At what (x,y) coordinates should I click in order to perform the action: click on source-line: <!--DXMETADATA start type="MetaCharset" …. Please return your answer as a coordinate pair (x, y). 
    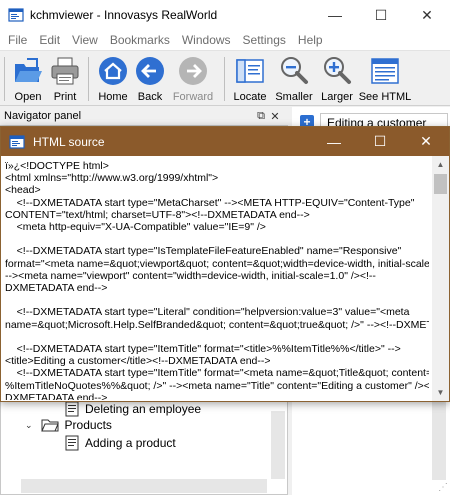
    Looking at the image, I should click on (210, 202).